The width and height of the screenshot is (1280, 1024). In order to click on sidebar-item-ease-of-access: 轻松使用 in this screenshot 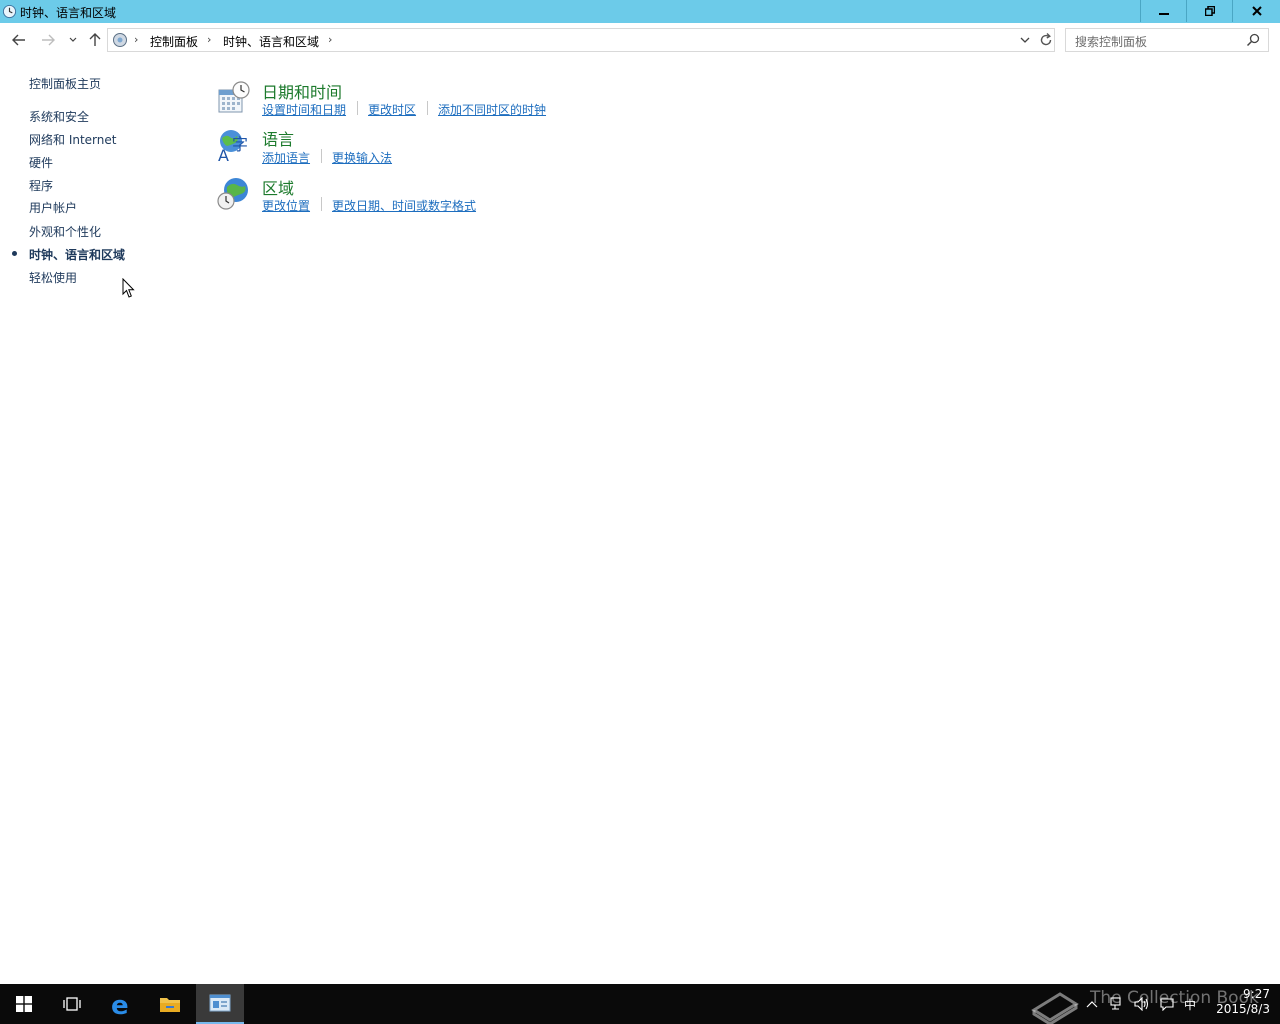, I will do `click(53, 277)`.